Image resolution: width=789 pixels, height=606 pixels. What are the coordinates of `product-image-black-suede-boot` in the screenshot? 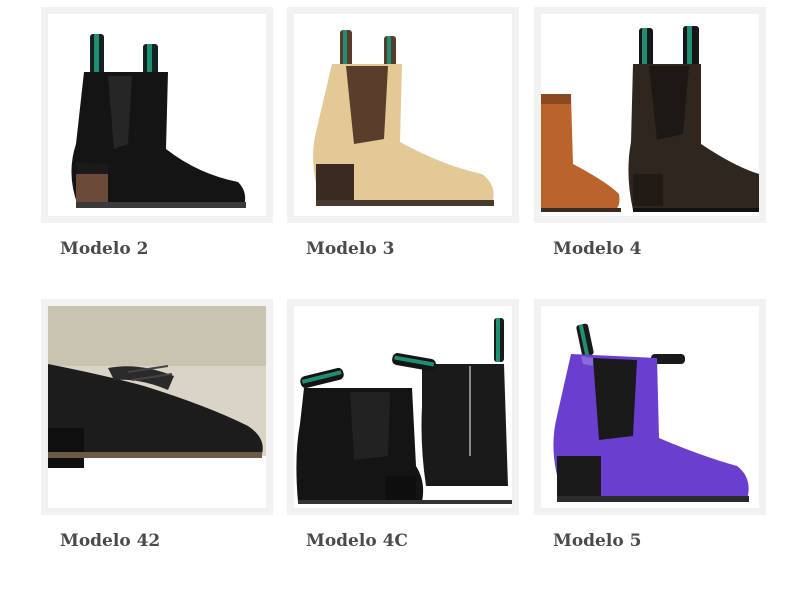 It's located at (157, 115).